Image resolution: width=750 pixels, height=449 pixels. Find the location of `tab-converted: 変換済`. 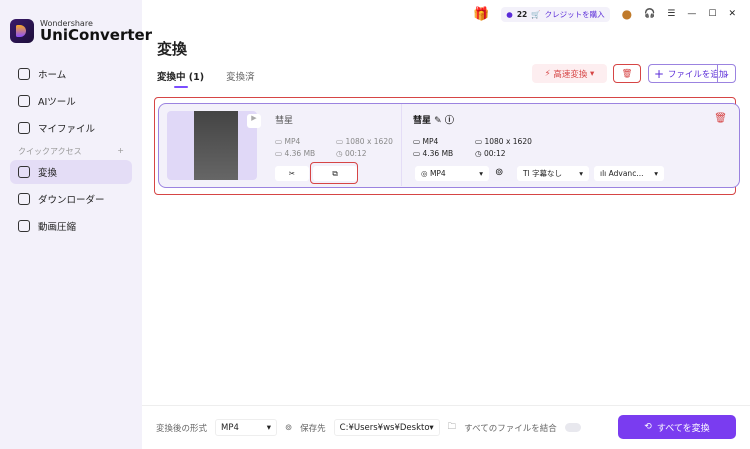

tab-converted: 変換済 is located at coordinates (240, 78).